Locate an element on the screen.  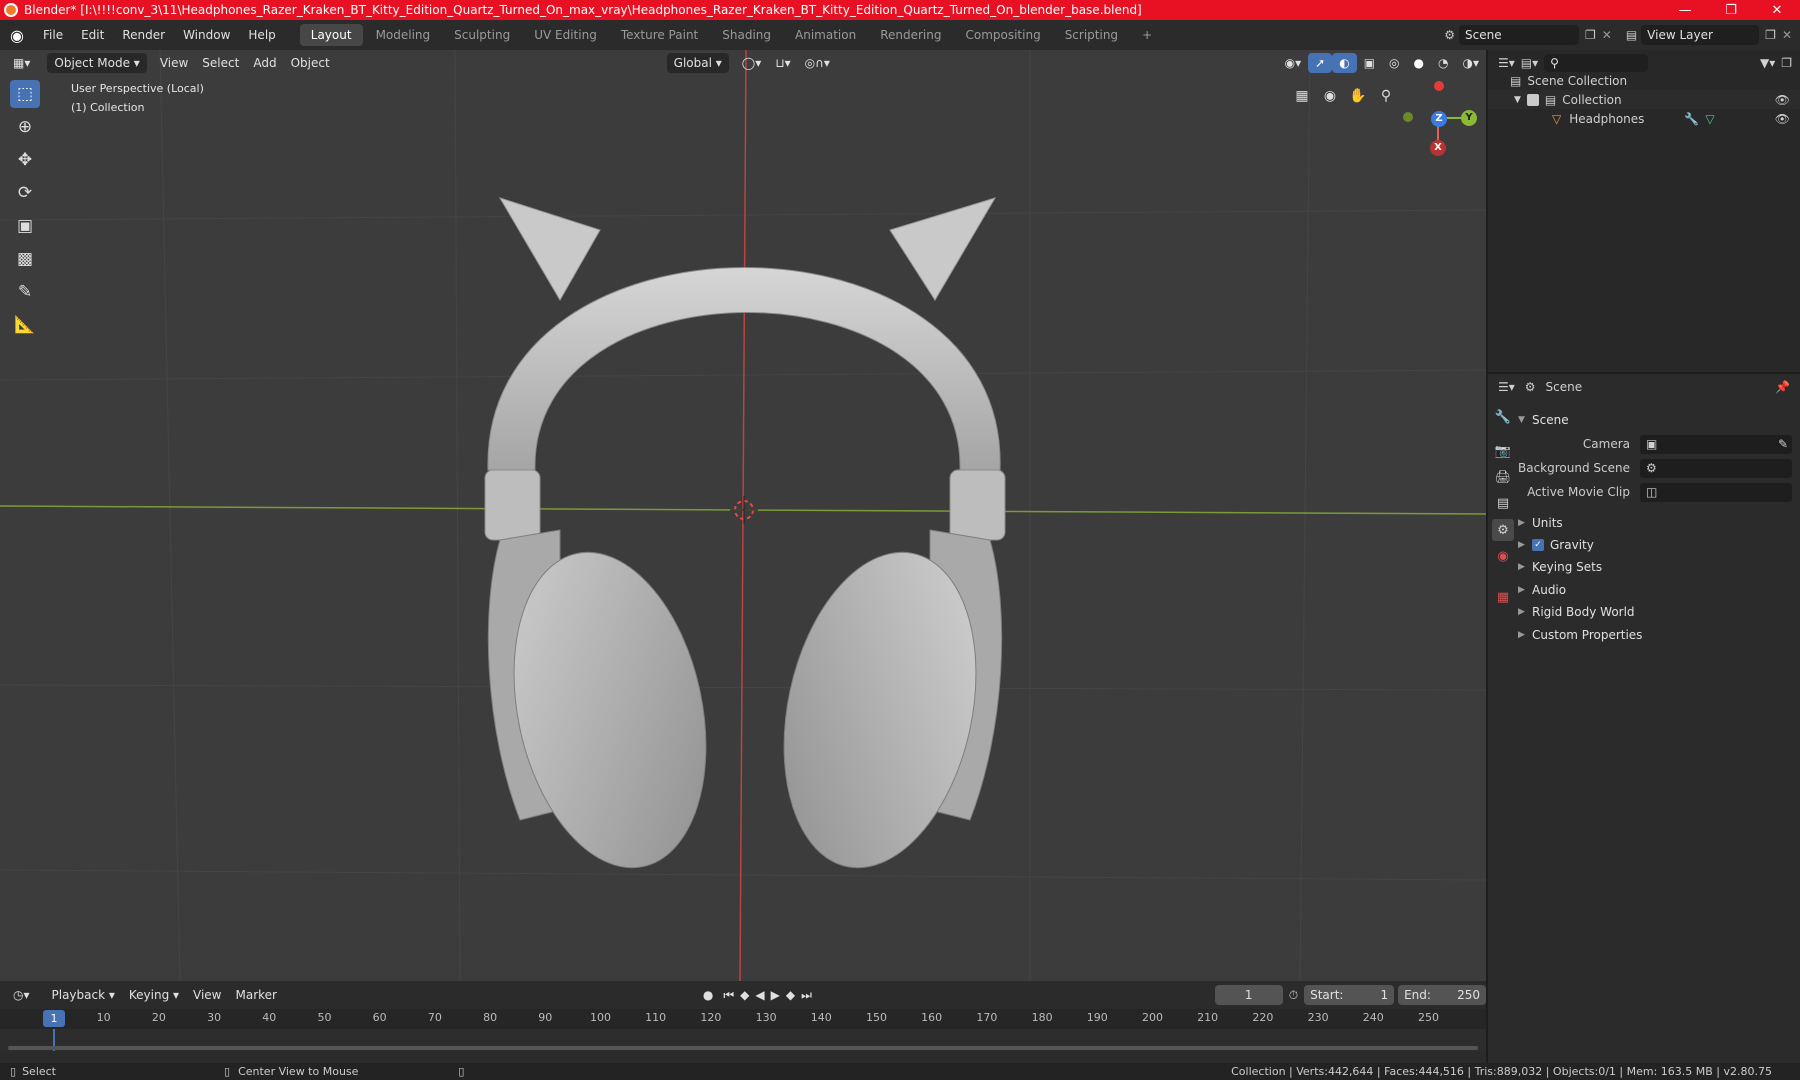
menu-object: Object is located at coordinates (310, 63).